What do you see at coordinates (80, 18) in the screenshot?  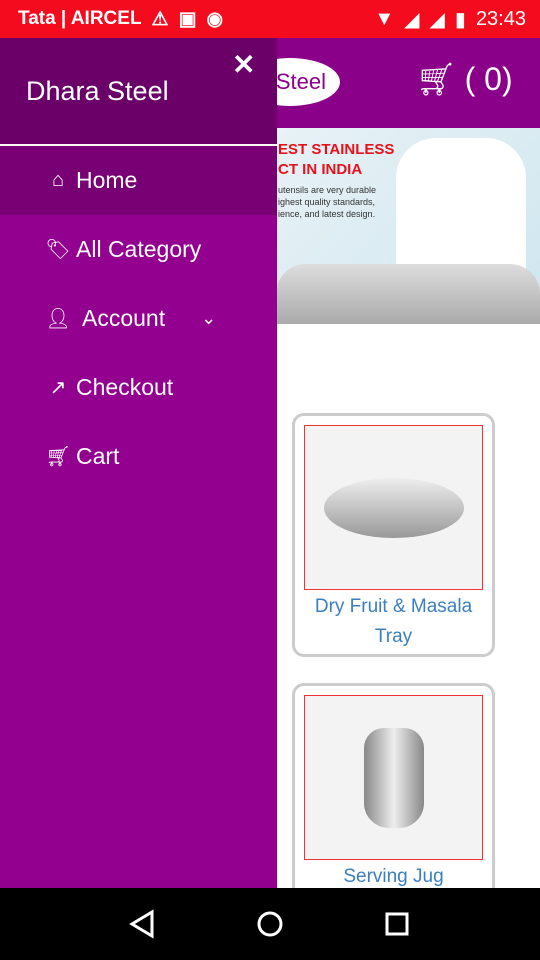 I see `carrier: Tata | AIRCEL` at bounding box center [80, 18].